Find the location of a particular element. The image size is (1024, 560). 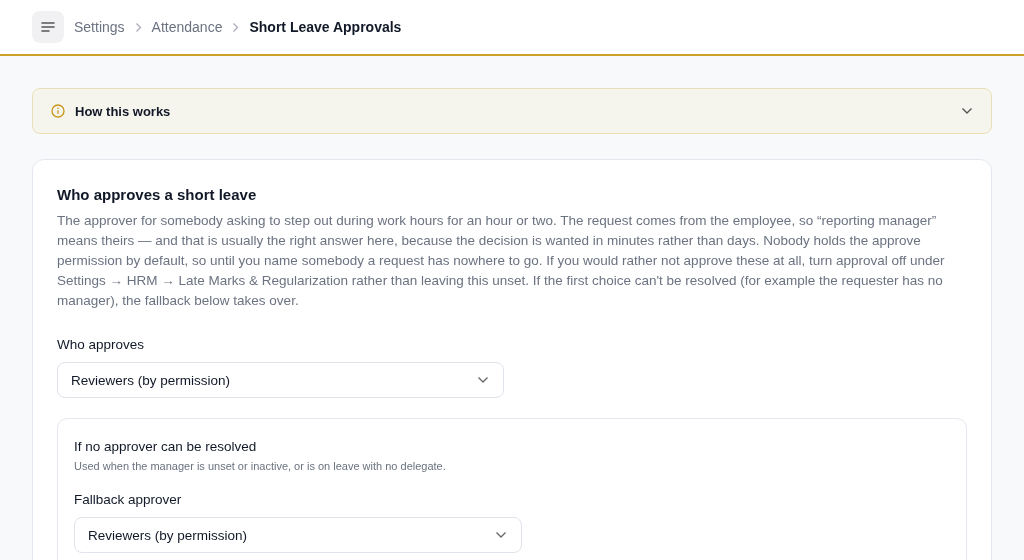

breadcrumb-link: Settings is located at coordinates (99, 27).